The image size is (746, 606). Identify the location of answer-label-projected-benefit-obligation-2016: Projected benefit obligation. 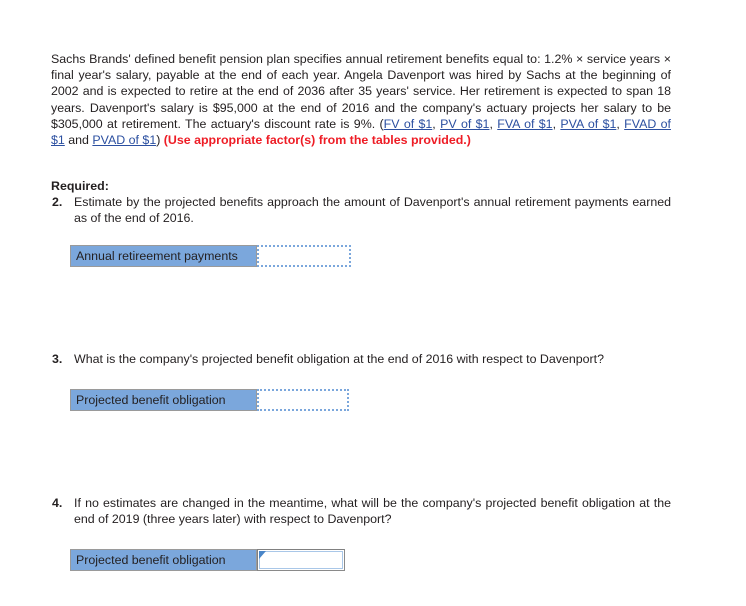
(163, 400).